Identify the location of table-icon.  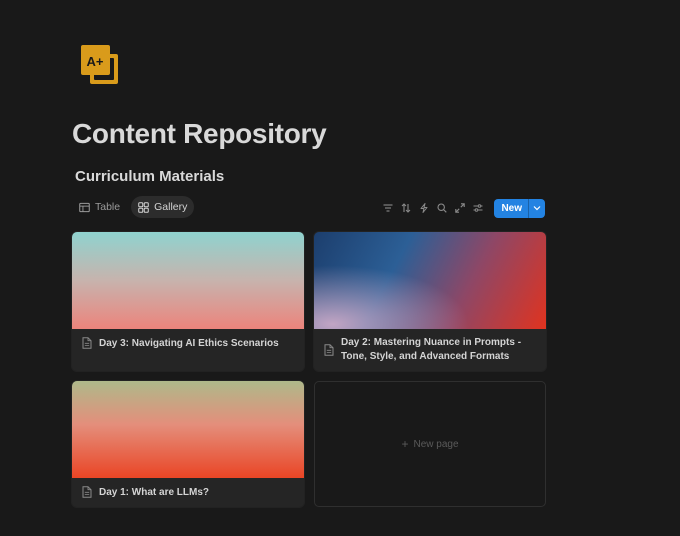
(84, 207).